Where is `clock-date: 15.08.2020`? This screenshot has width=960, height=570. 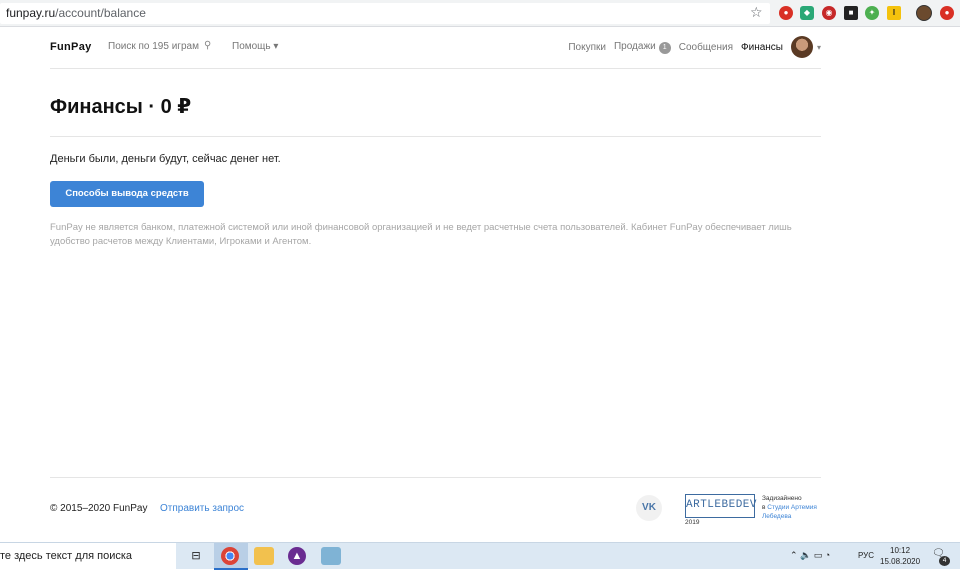
clock-date: 15.08.2020 is located at coordinates (900, 561).